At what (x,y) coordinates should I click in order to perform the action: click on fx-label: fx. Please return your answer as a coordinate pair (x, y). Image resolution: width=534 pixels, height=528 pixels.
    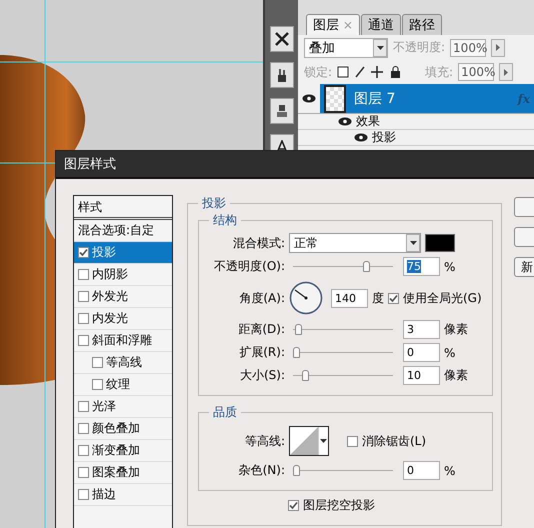
    Looking at the image, I should click on (524, 99).